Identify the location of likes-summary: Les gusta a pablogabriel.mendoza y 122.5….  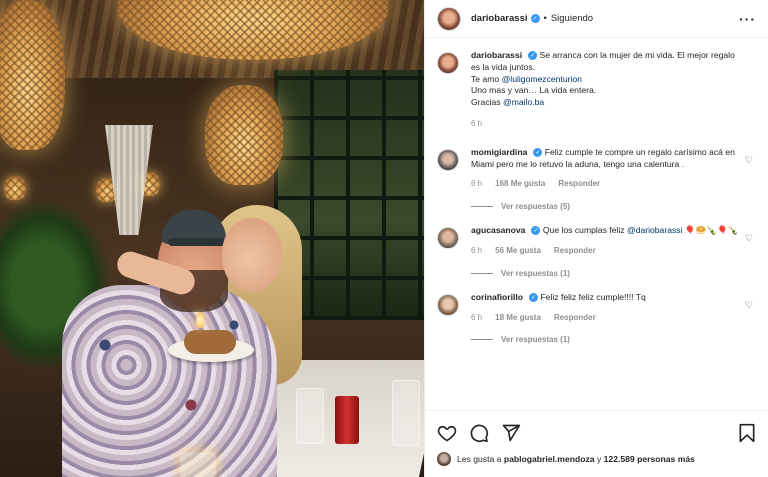
(598, 459).